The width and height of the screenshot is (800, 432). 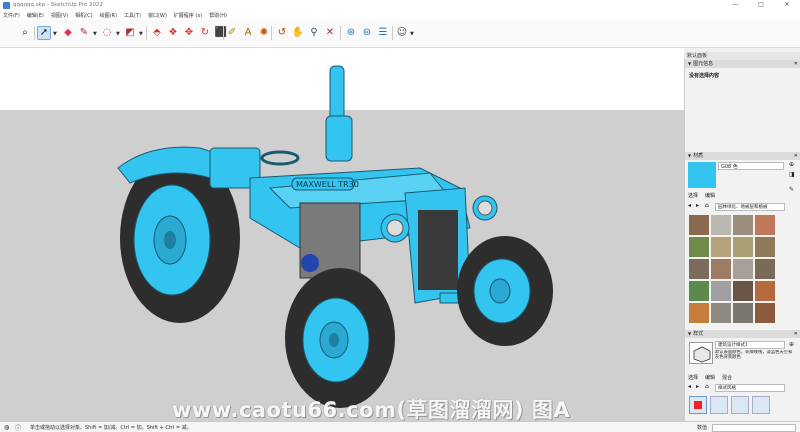 I want to click on paint-bucket-icon: ◩, so click(x=130, y=33).